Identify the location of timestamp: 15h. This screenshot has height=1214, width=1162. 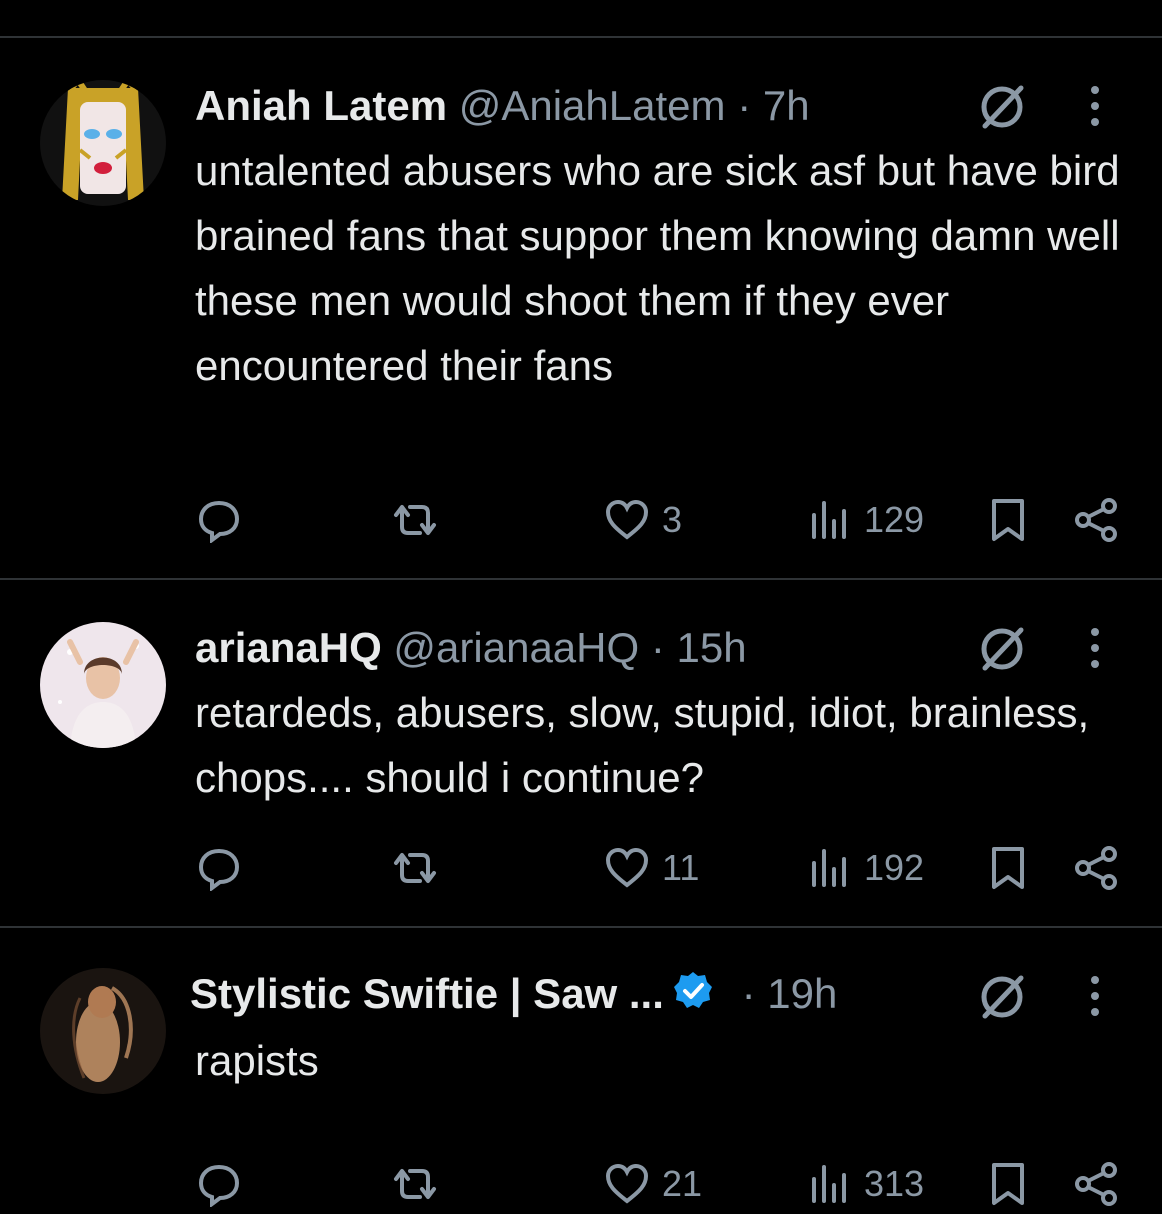
(712, 647).